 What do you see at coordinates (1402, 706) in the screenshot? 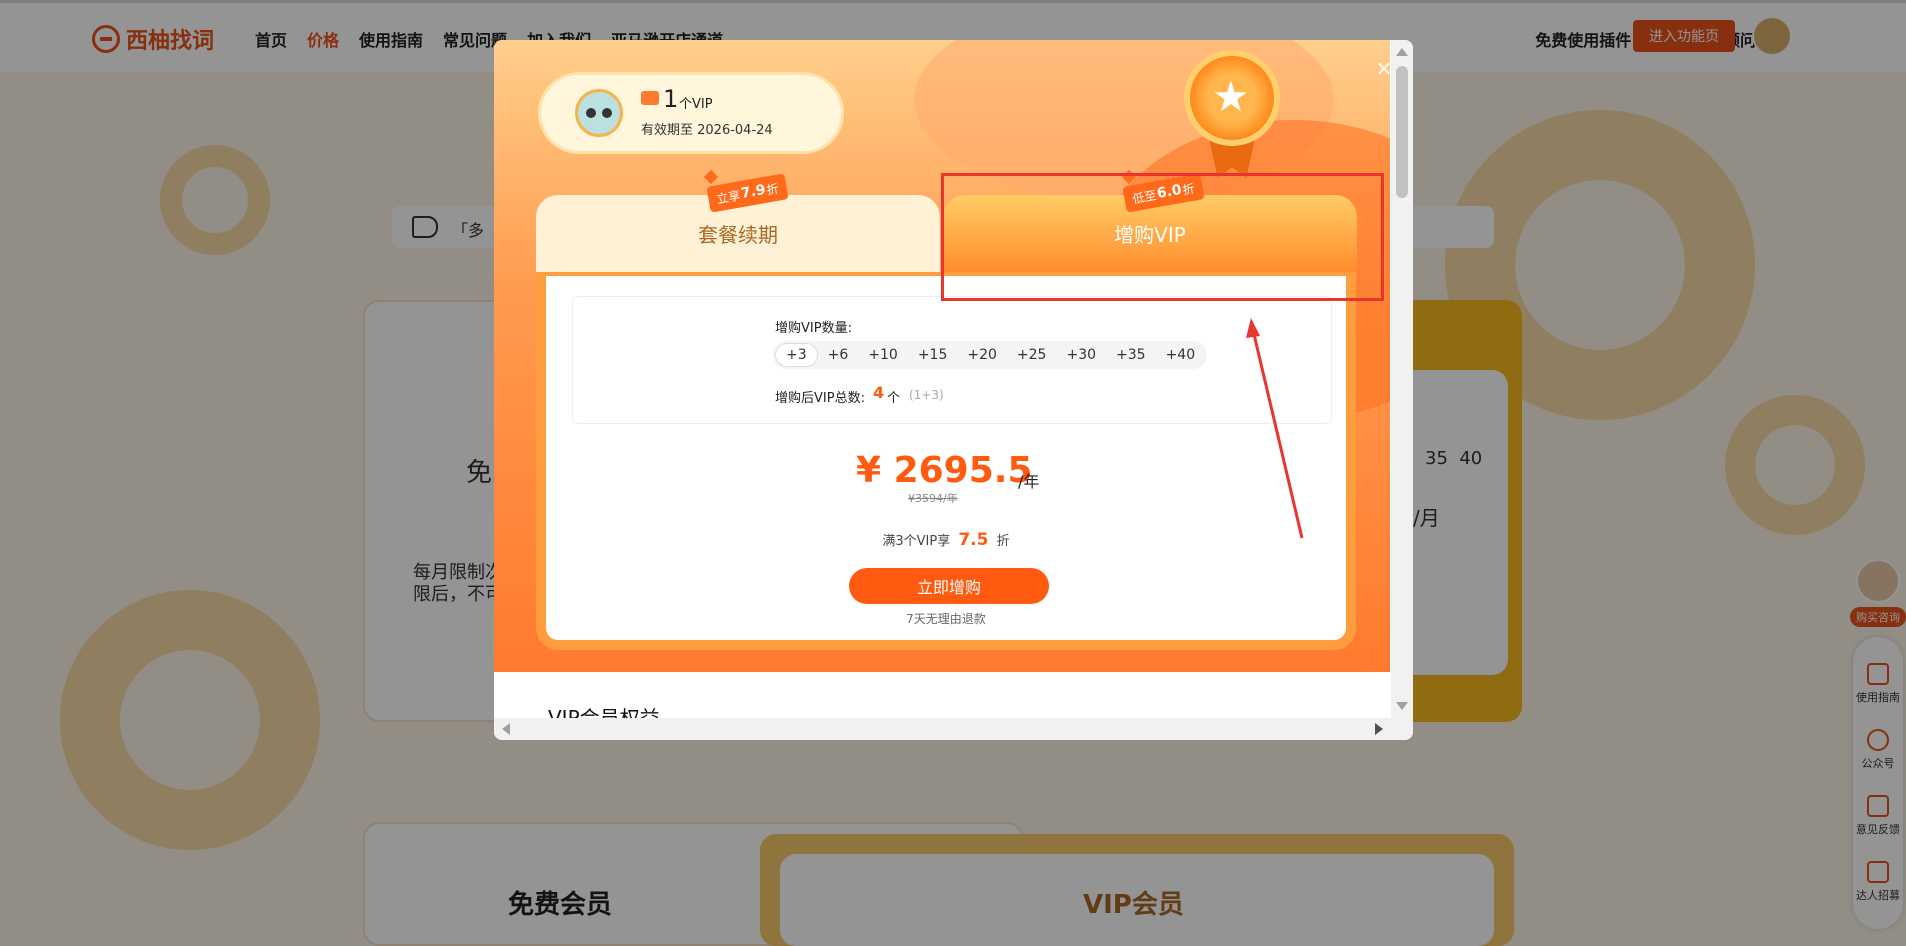
I see `scroll-down-arrow-icon` at bounding box center [1402, 706].